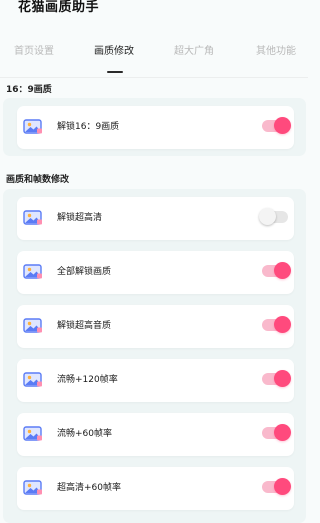  What do you see at coordinates (84, 434) in the screenshot?
I see `setting-label: 流畅+60帧率` at bounding box center [84, 434].